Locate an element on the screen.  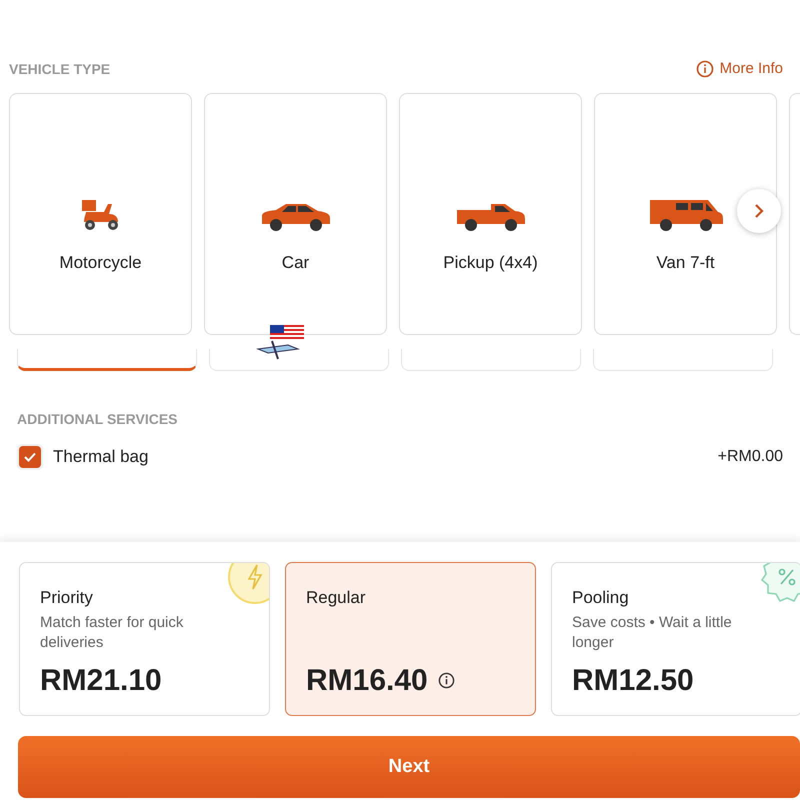
more-info-link: More Info is located at coordinates (739, 69).